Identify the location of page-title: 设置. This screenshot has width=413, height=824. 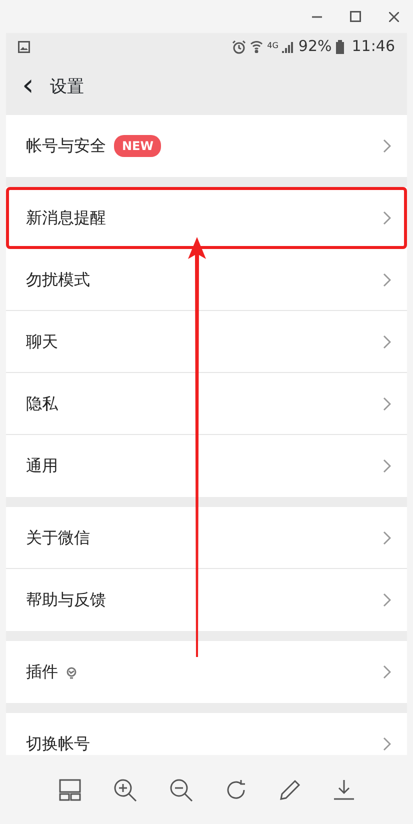
(67, 87).